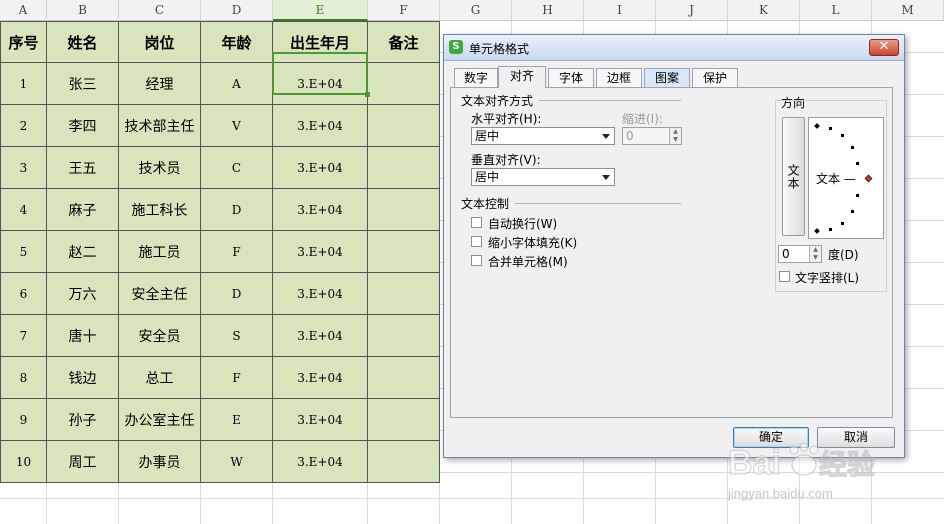 The image size is (944, 524). I want to click on spin-down-icon: ▼, so click(815, 258).